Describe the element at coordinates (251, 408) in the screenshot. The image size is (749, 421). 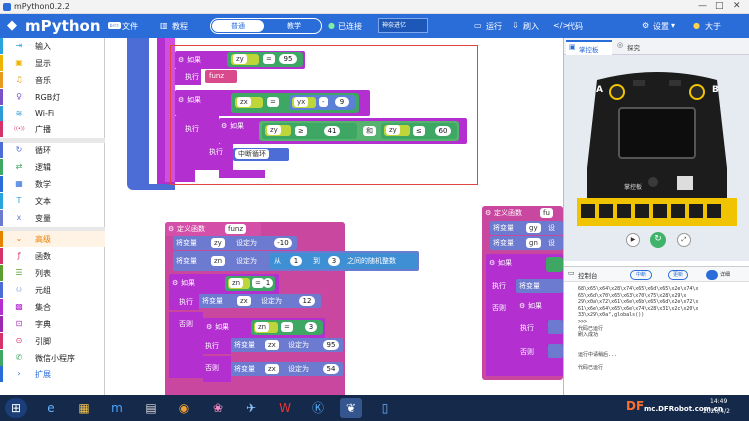
I see `app-icon-3: ✈` at that location.